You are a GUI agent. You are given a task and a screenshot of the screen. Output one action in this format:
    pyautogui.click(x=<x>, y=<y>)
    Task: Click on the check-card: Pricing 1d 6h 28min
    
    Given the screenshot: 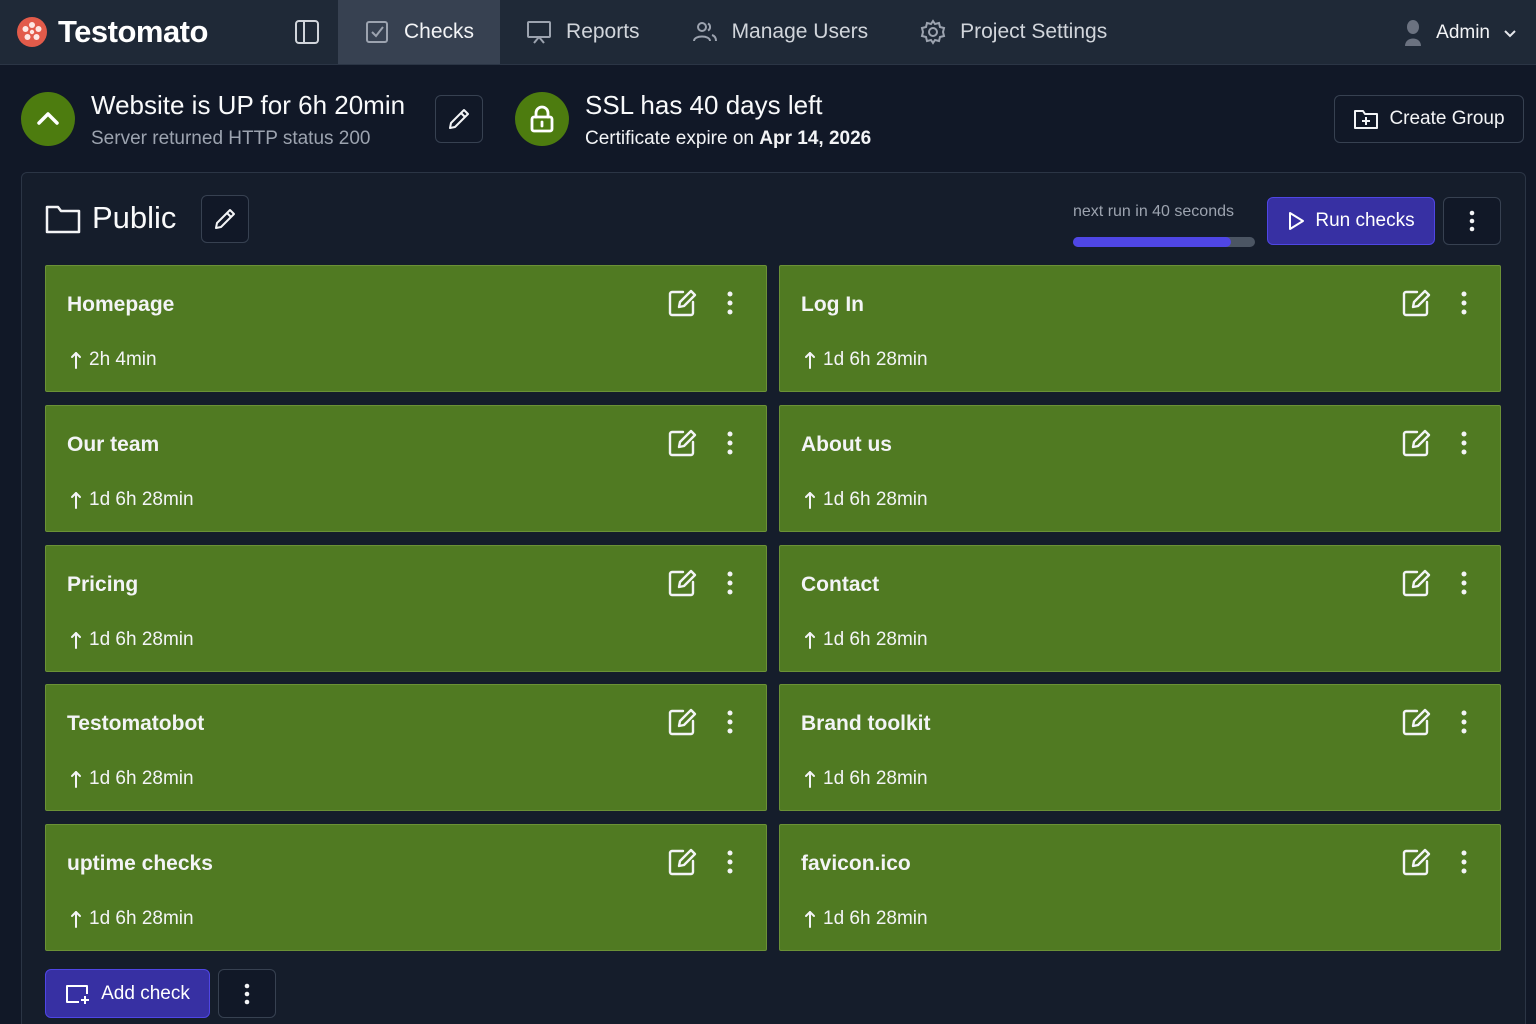 What is the action you would take?
    pyautogui.click(x=406, y=608)
    